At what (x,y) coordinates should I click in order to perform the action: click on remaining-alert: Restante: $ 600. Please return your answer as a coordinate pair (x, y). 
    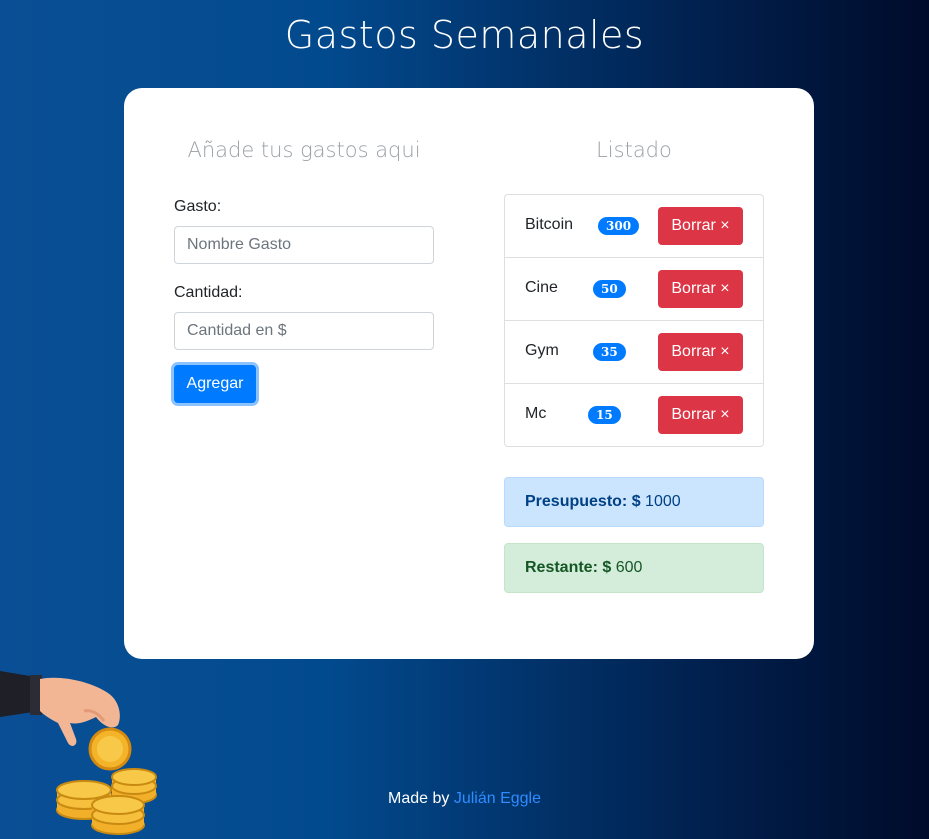
    Looking at the image, I should click on (634, 568).